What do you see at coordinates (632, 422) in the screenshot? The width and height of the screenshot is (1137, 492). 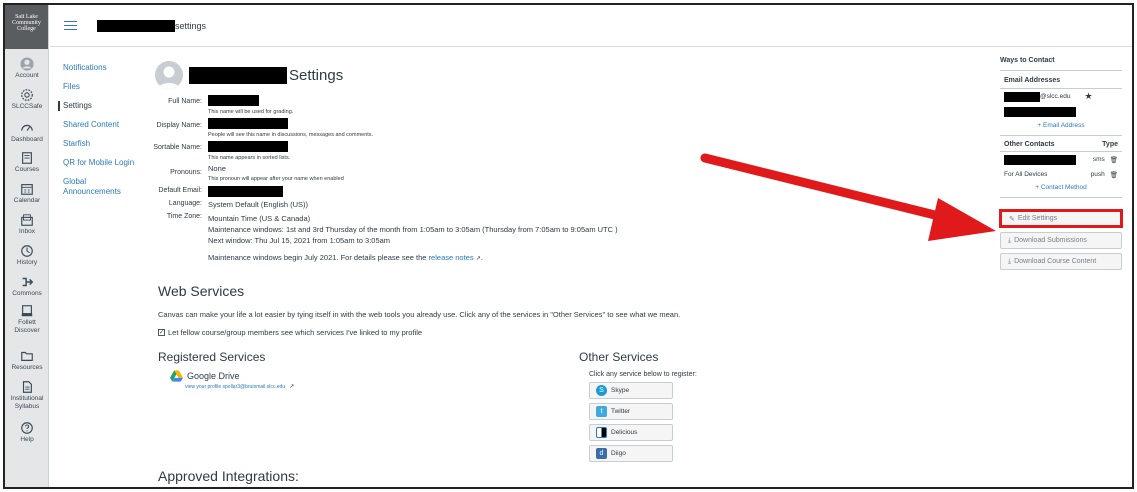 I see `other-services-list: S Skype t Twitter Delicious d Diigo` at bounding box center [632, 422].